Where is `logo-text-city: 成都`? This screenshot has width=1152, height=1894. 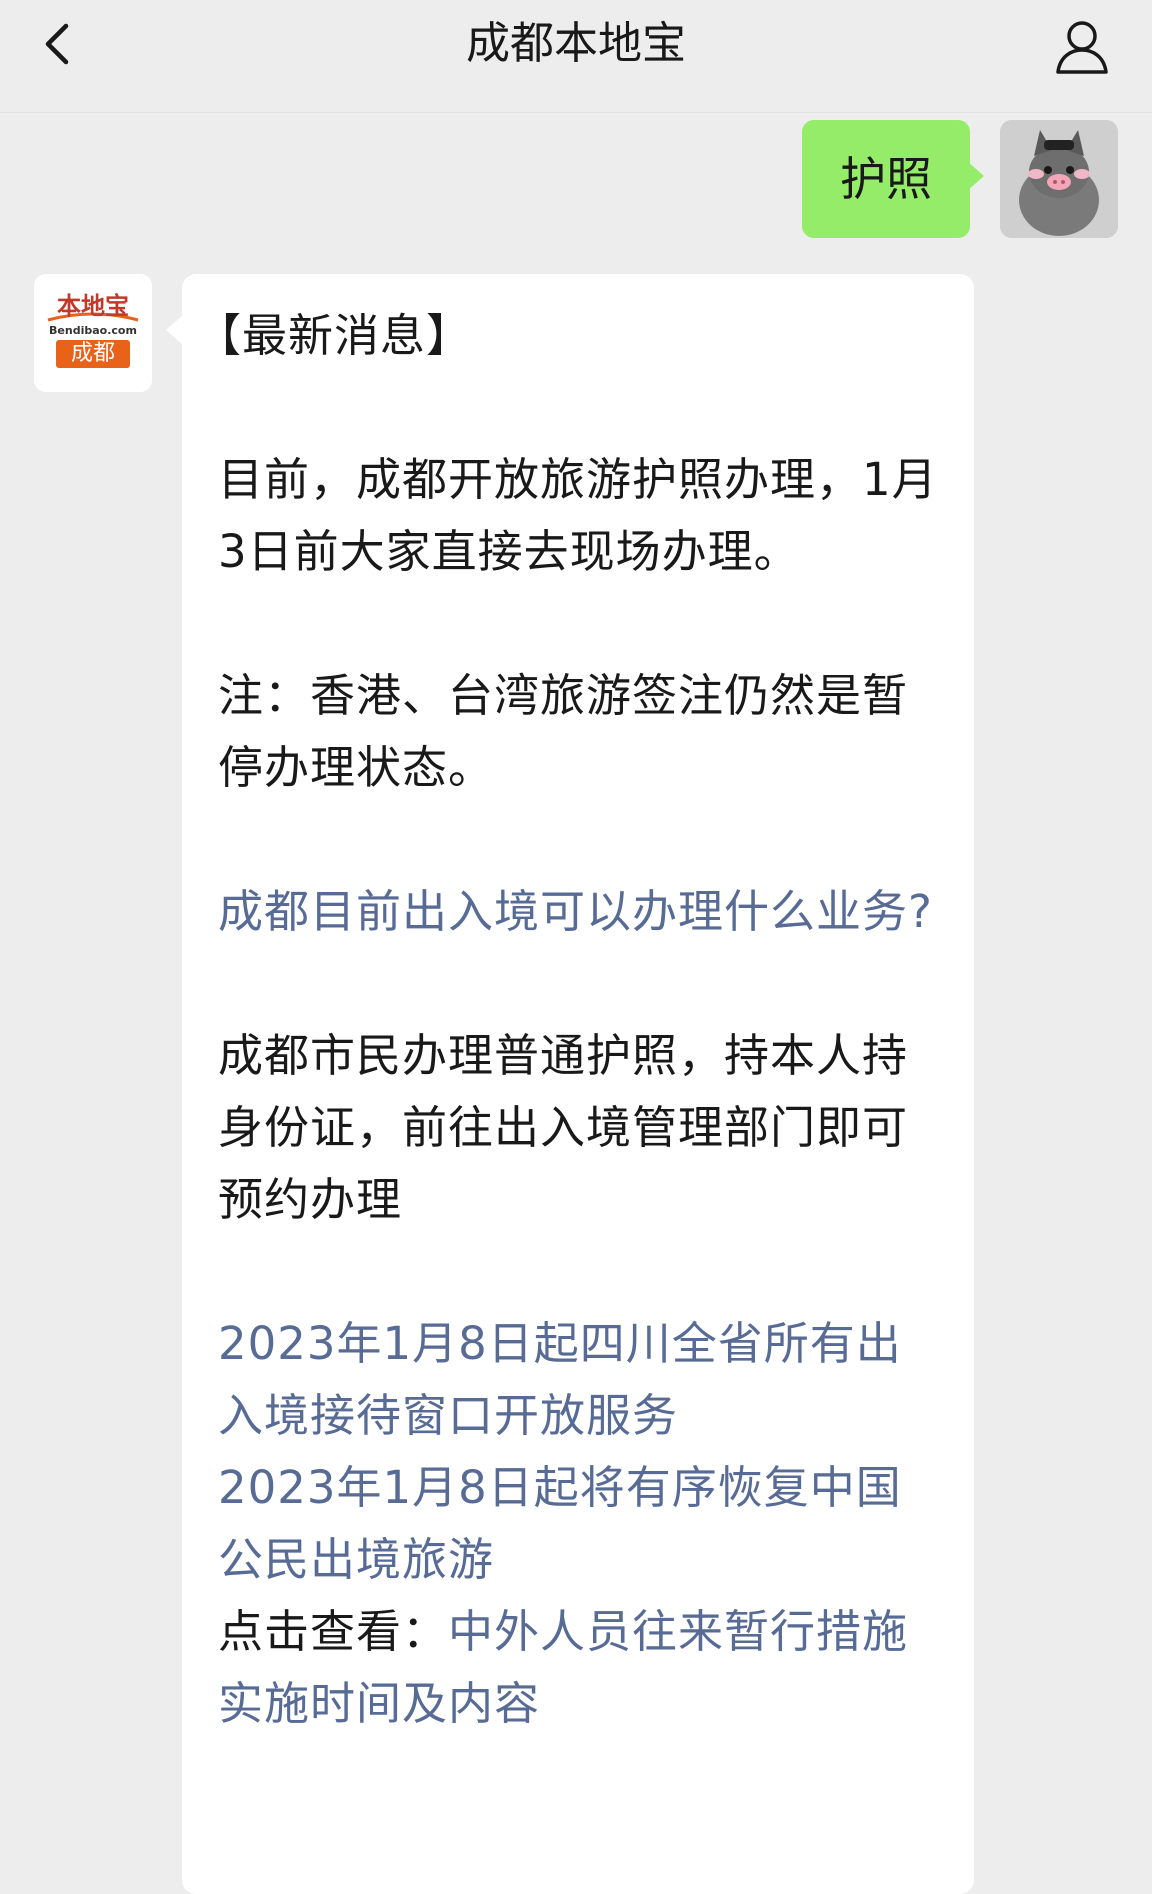 logo-text-city: 成都 is located at coordinates (92, 353).